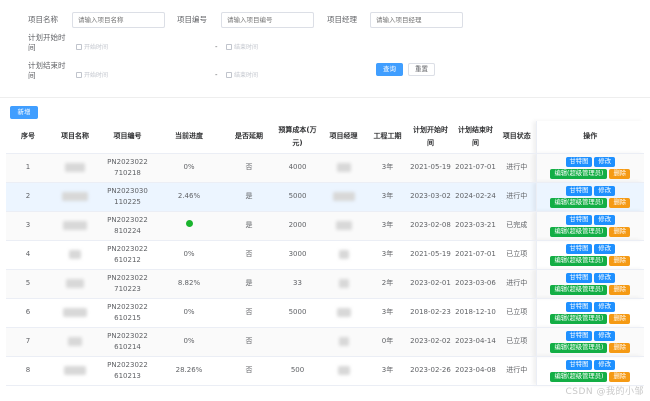  What do you see at coordinates (267, 20) in the screenshot?
I see `project-code-input` at bounding box center [267, 20].